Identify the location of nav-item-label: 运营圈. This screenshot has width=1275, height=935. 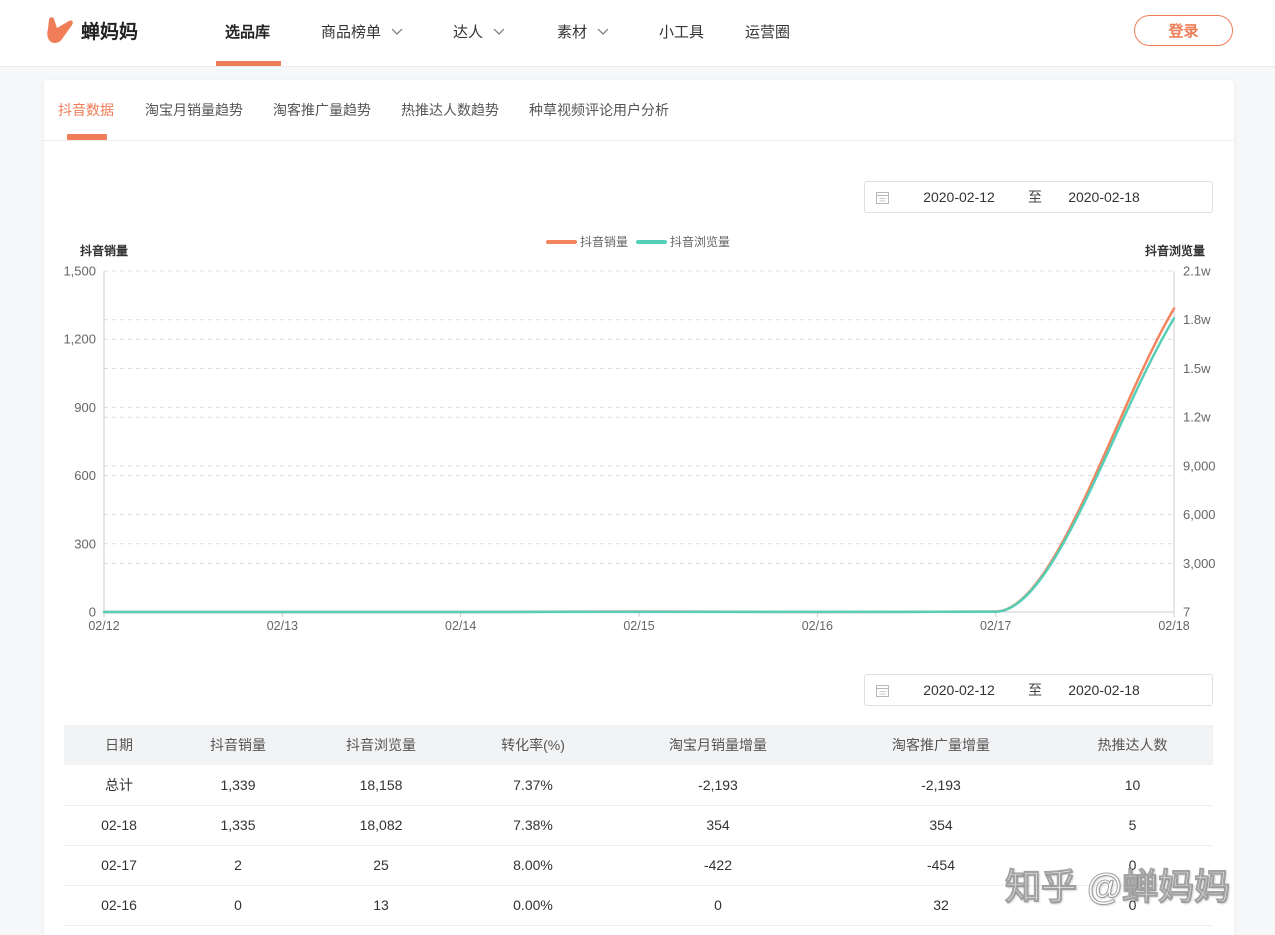
(768, 32).